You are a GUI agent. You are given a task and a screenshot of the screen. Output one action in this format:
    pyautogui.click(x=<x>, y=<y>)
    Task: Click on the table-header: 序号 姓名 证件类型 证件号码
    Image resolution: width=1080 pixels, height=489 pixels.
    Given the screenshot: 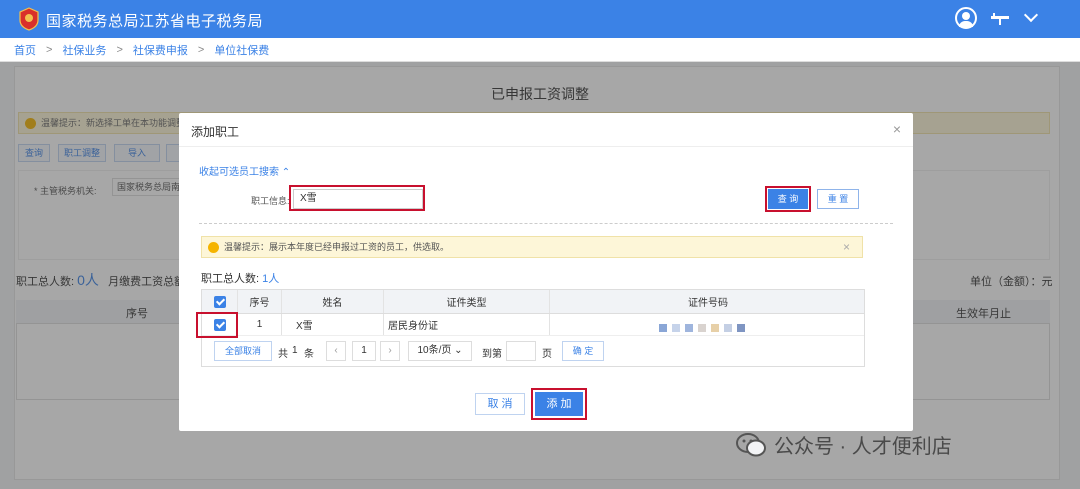 What is the action you would take?
    pyautogui.click(x=533, y=302)
    